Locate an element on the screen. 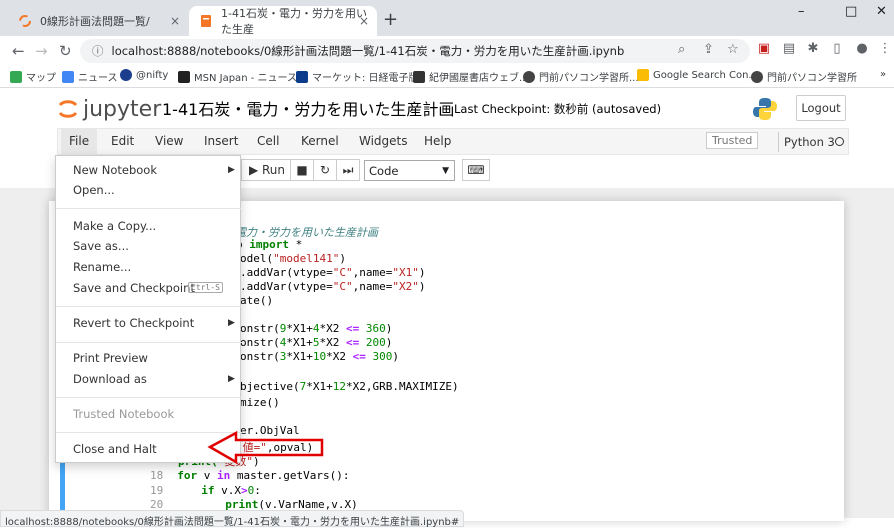 This screenshot has width=894, height=528. maps-icon is located at coordinates (16, 76).